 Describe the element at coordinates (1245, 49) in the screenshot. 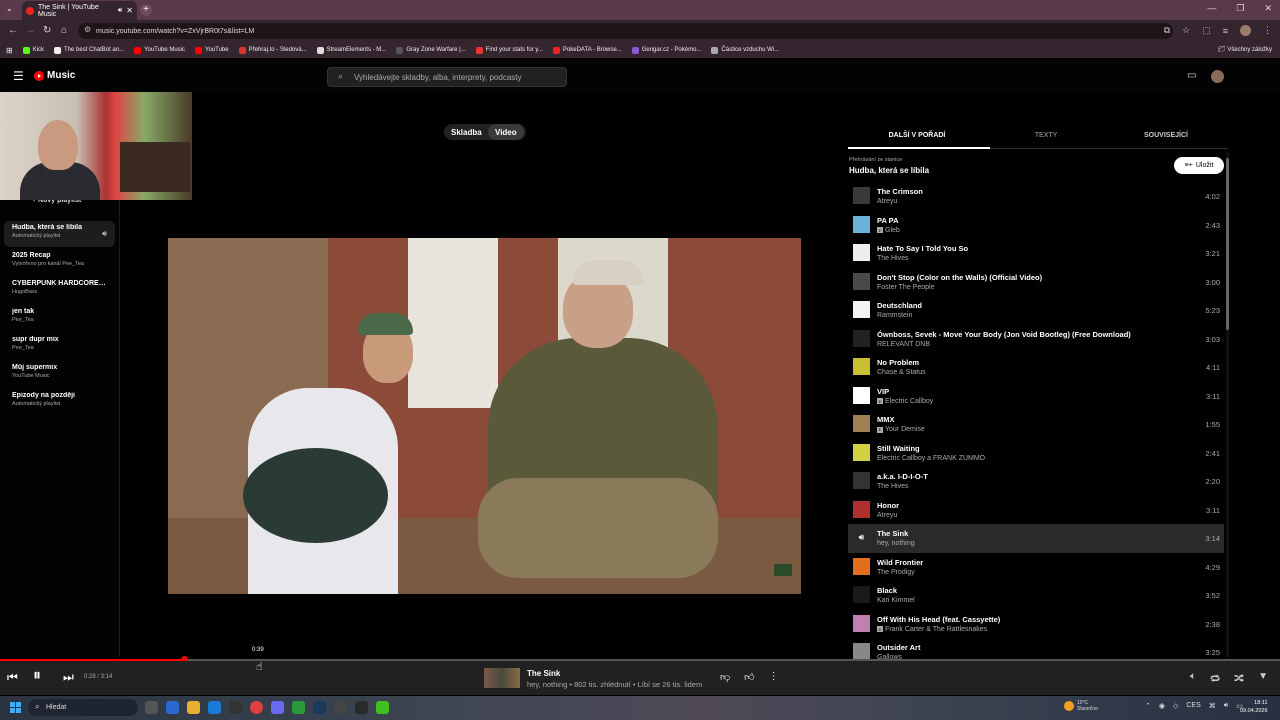

I see `all-bookmarks-button: 📁︎ Všechny záložky` at that location.